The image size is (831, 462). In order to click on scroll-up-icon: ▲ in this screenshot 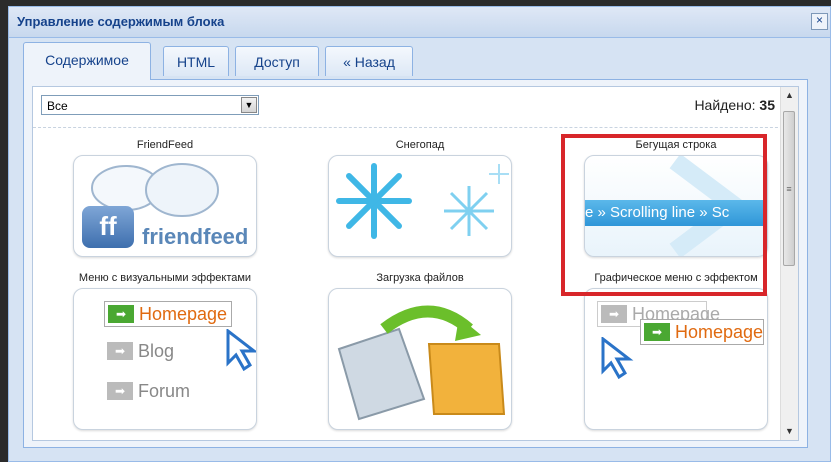, I will do `click(789, 95)`.